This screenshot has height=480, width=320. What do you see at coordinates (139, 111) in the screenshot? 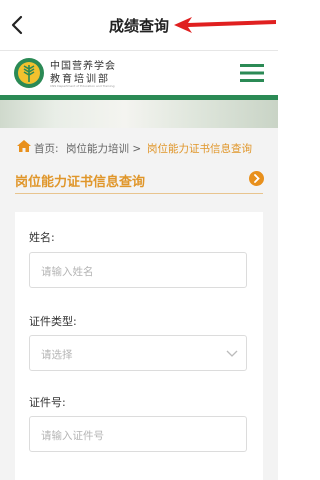
I see `banner-image` at bounding box center [139, 111].